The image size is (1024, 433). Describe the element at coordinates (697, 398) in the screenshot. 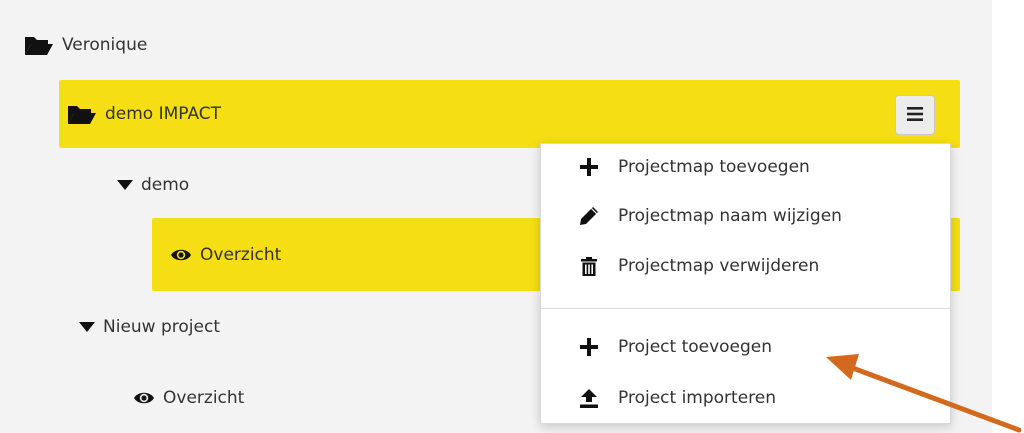

I see `menu-item-label: Project importeren` at that location.